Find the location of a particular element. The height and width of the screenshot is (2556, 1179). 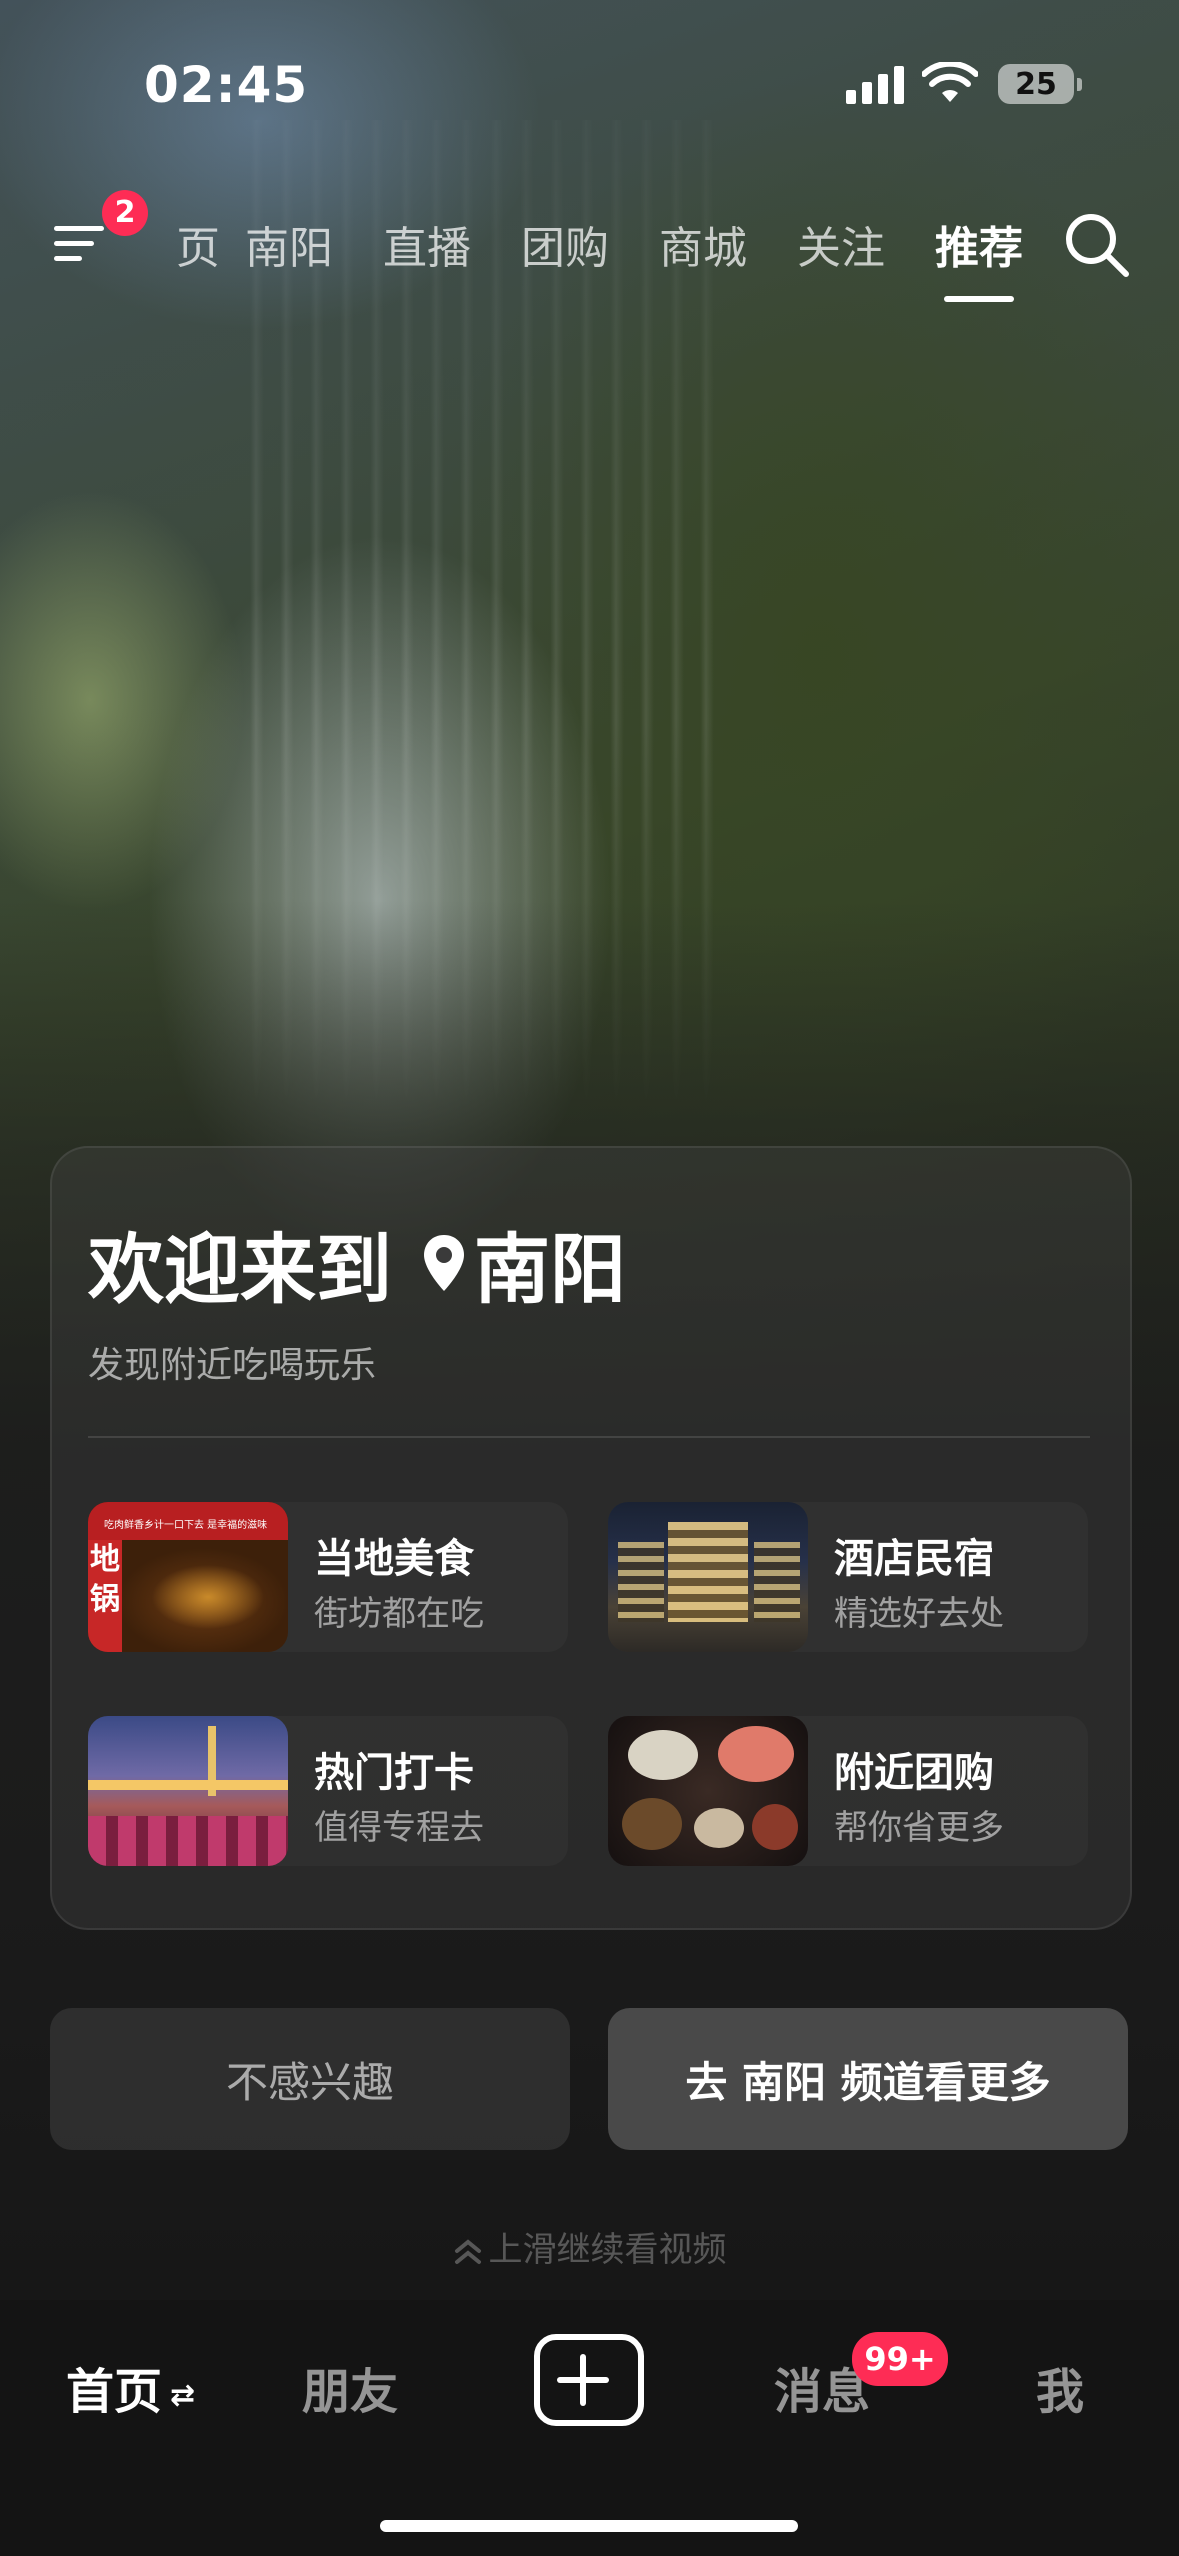

tab-home-partial: 页 is located at coordinates (185, 247).